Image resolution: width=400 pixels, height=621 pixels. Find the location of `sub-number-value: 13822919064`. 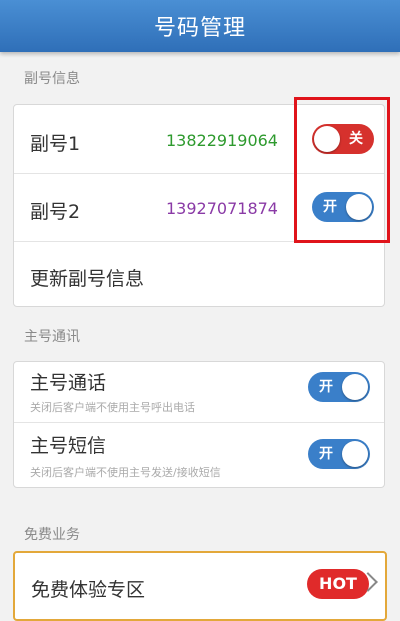

sub-number-value: 13822919064 is located at coordinates (222, 140).